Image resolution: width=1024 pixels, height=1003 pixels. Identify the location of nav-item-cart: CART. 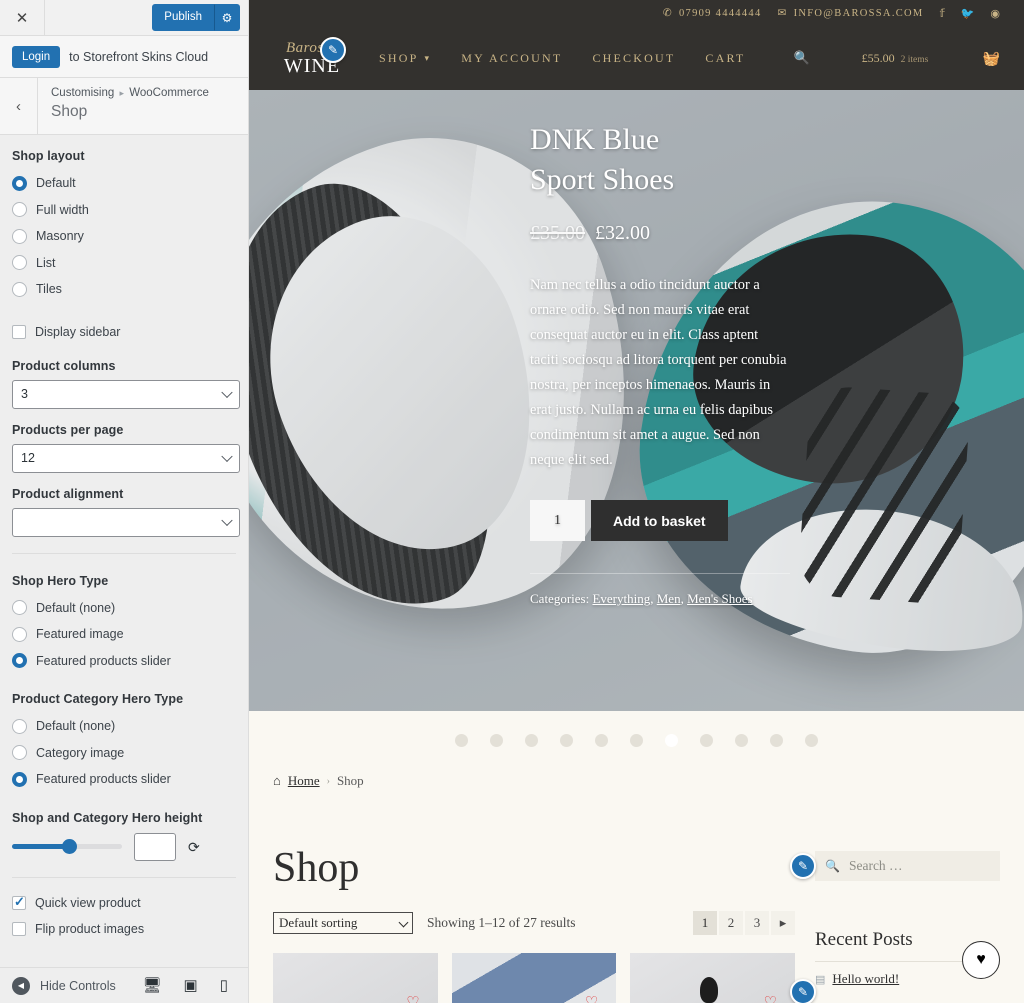
(725, 58).